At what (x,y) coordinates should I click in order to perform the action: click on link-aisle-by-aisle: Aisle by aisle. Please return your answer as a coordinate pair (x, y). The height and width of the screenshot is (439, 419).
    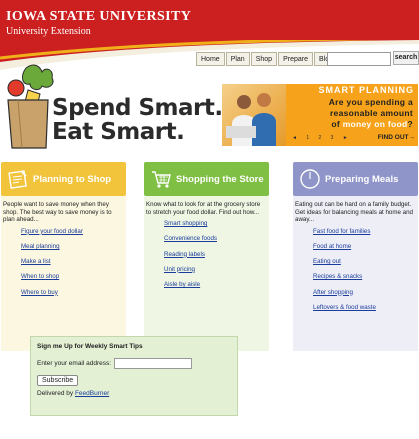
    Looking at the image, I should click on (215, 285).